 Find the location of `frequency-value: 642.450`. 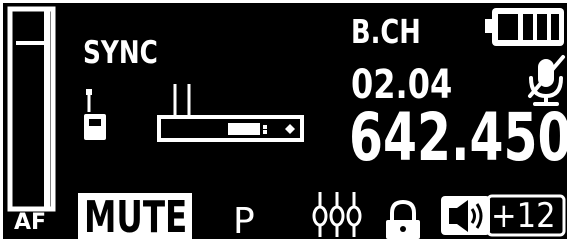

frequency-value: 642.450 is located at coordinates (459, 137).